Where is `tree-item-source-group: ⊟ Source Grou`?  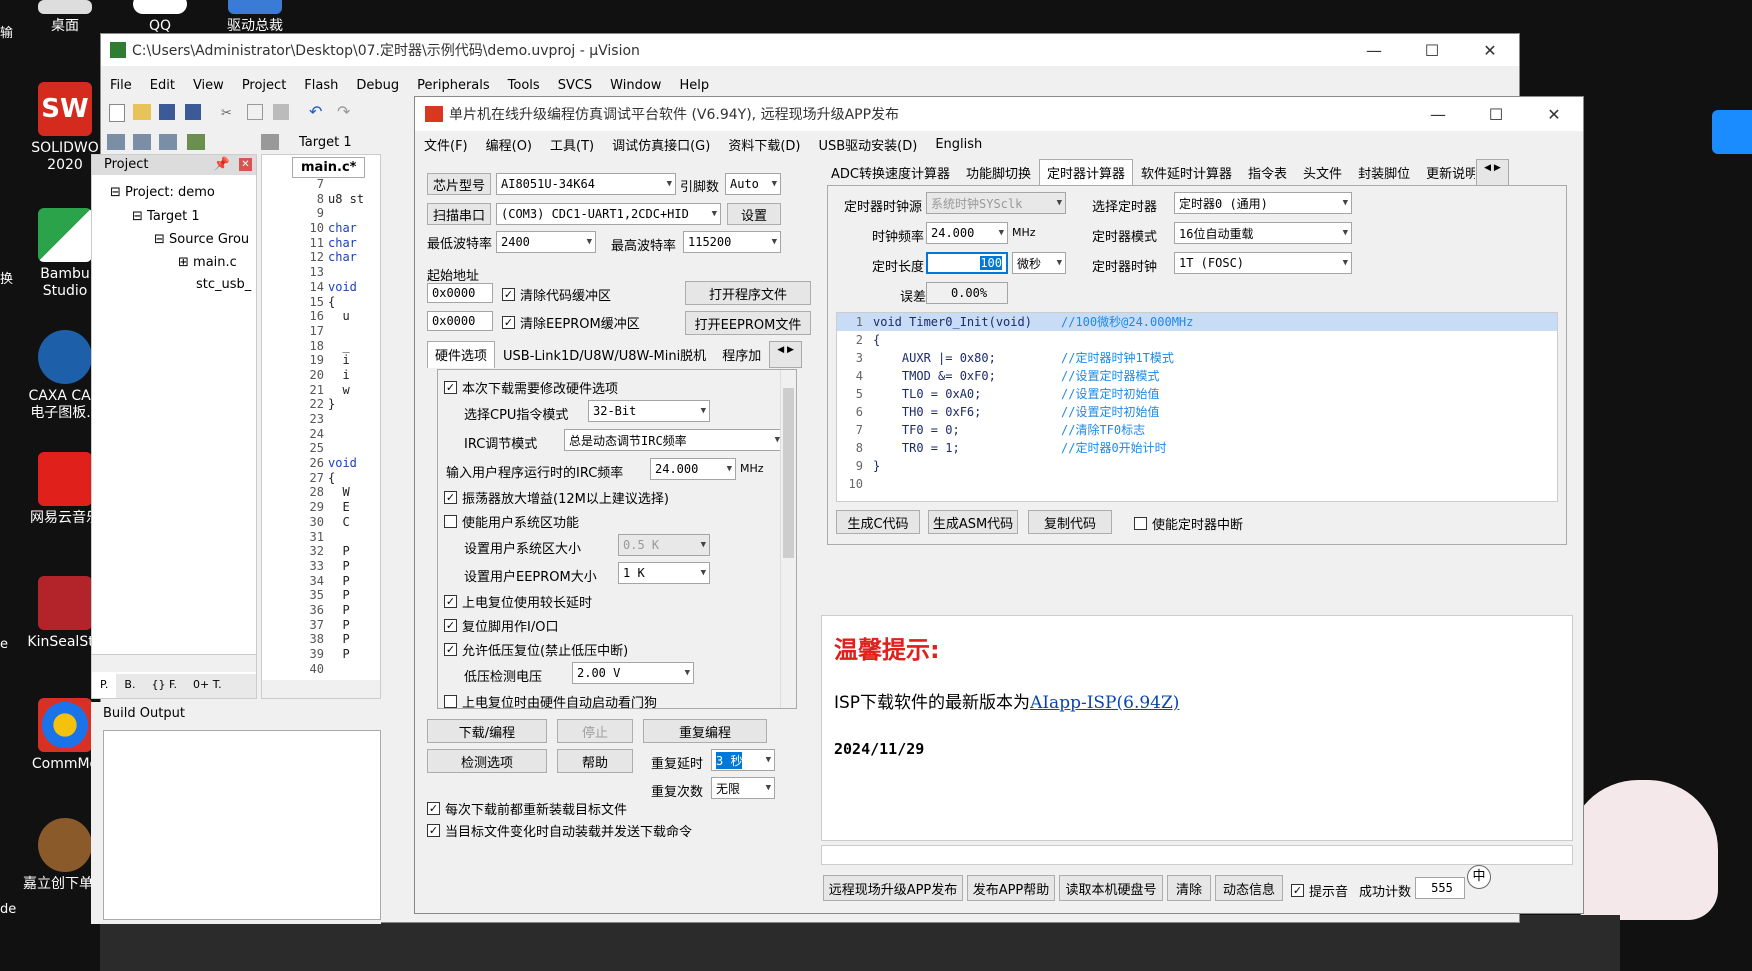
tree-item-source-group: ⊟ Source Grou is located at coordinates (201, 239).